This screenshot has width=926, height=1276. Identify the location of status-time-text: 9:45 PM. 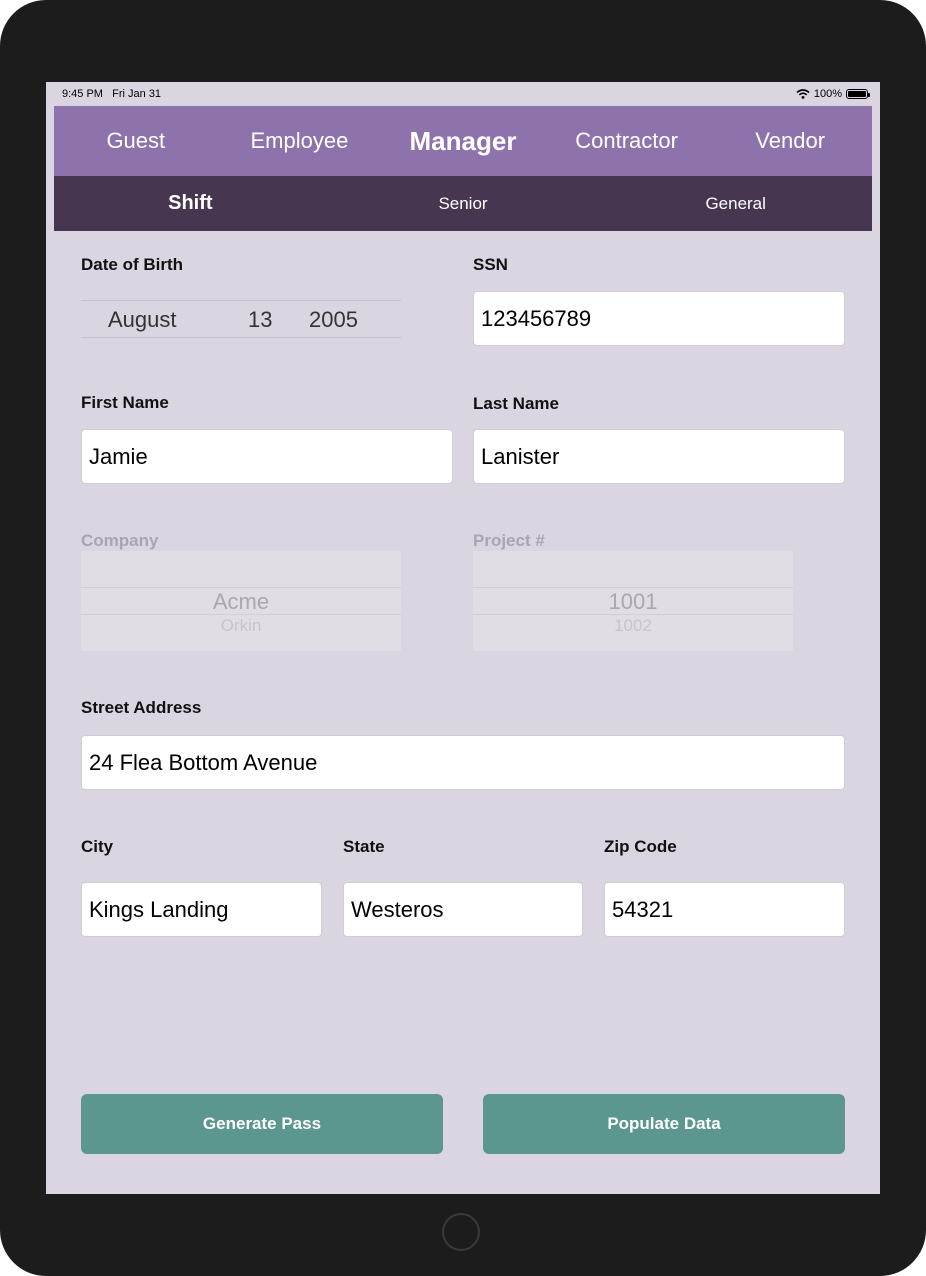
(82, 94).